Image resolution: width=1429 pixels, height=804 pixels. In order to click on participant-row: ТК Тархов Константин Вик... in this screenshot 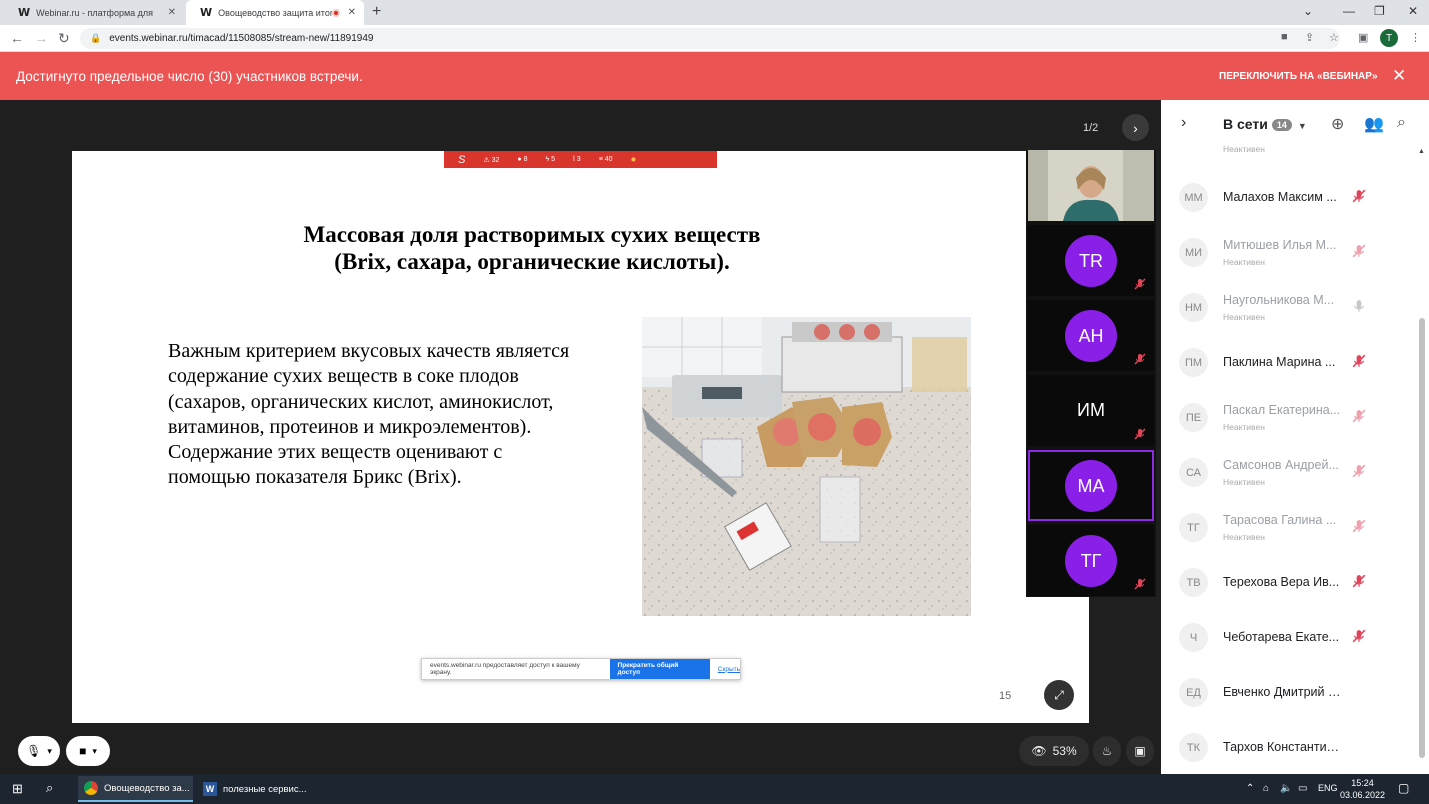, I will do `click(1295, 745)`.